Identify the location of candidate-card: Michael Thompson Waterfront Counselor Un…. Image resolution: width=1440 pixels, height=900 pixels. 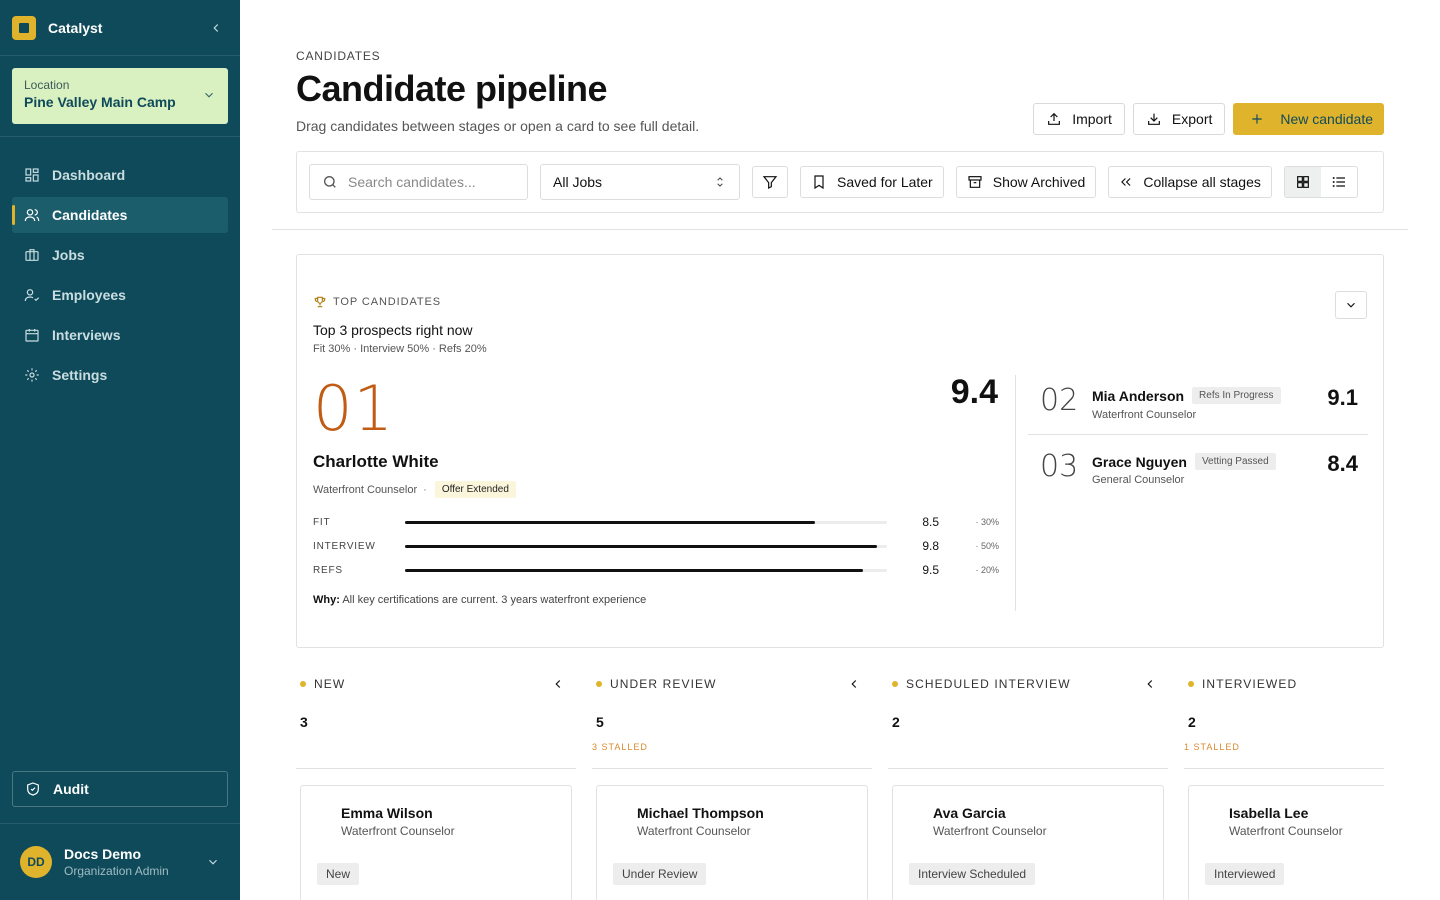
(732, 842).